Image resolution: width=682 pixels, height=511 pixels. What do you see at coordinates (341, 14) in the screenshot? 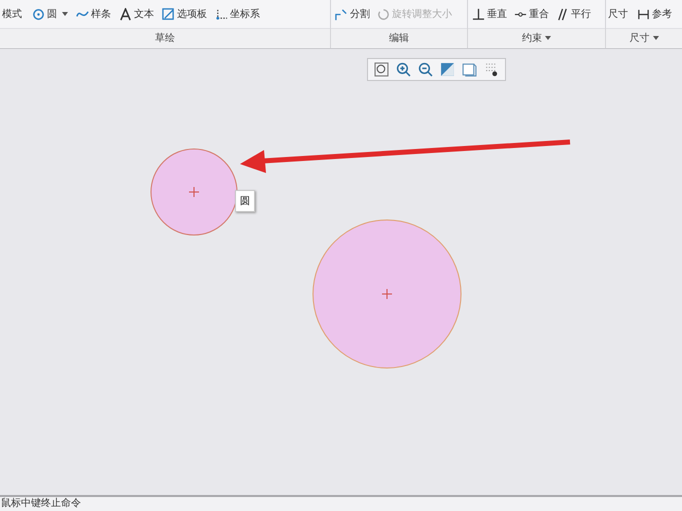
I see `split-icon` at bounding box center [341, 14].